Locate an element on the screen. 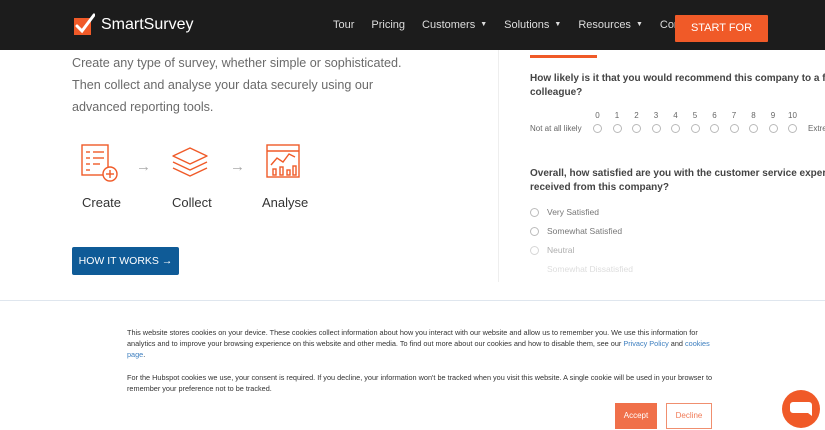  scale-number: 8 is located at coordinates (753, 115).